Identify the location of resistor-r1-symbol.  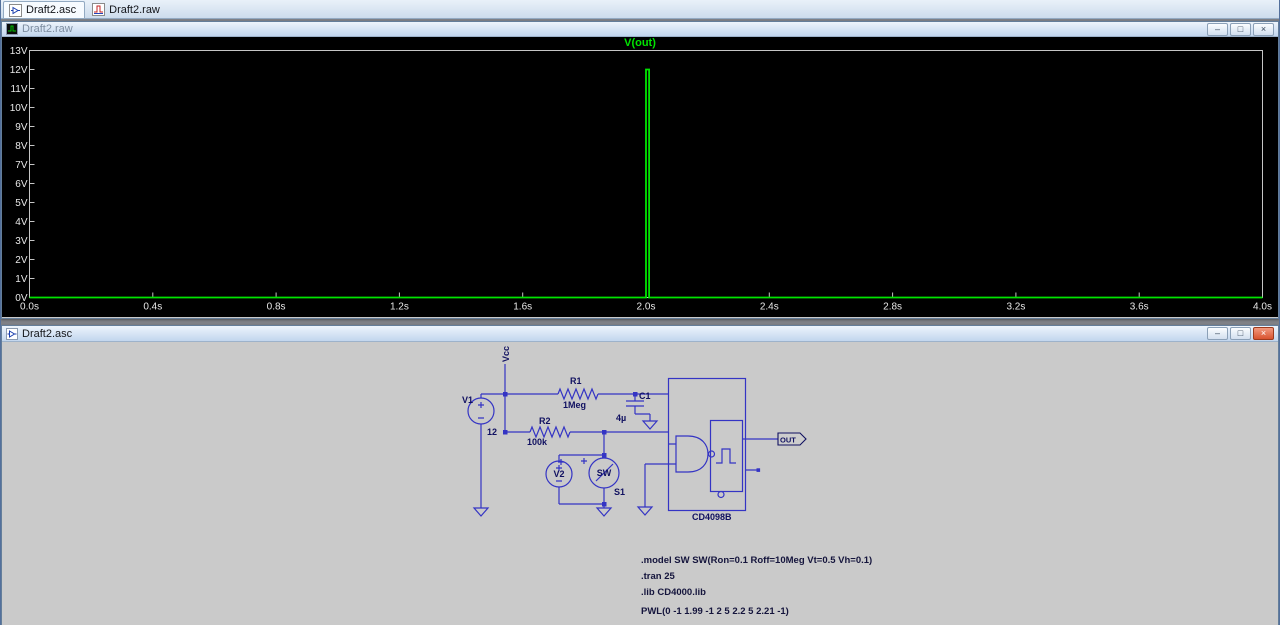
(578, 394).